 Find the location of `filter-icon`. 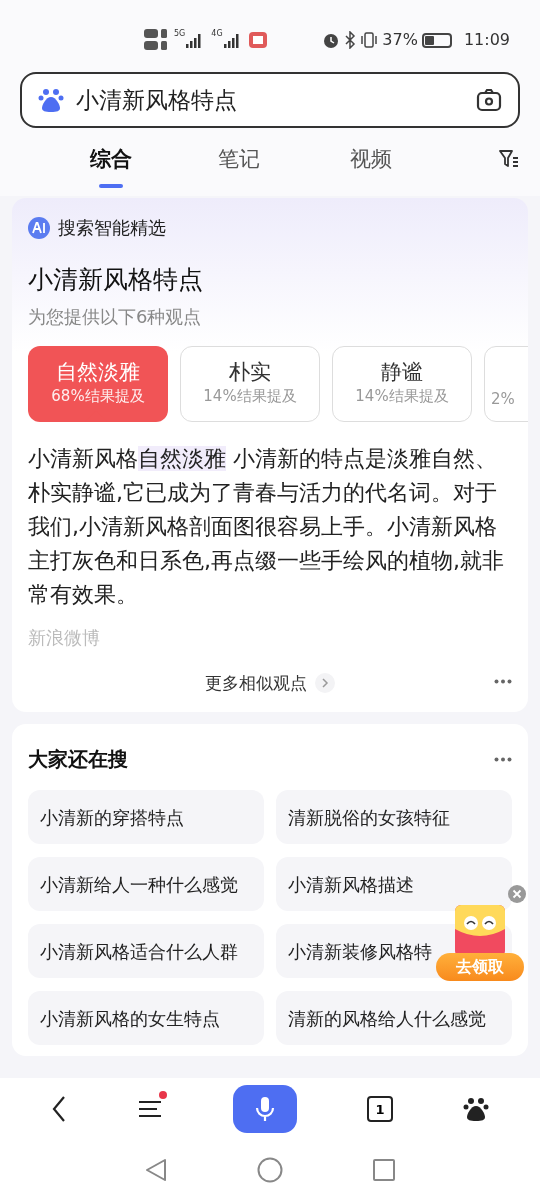

filter-icon is located at coordinates (509, 159).